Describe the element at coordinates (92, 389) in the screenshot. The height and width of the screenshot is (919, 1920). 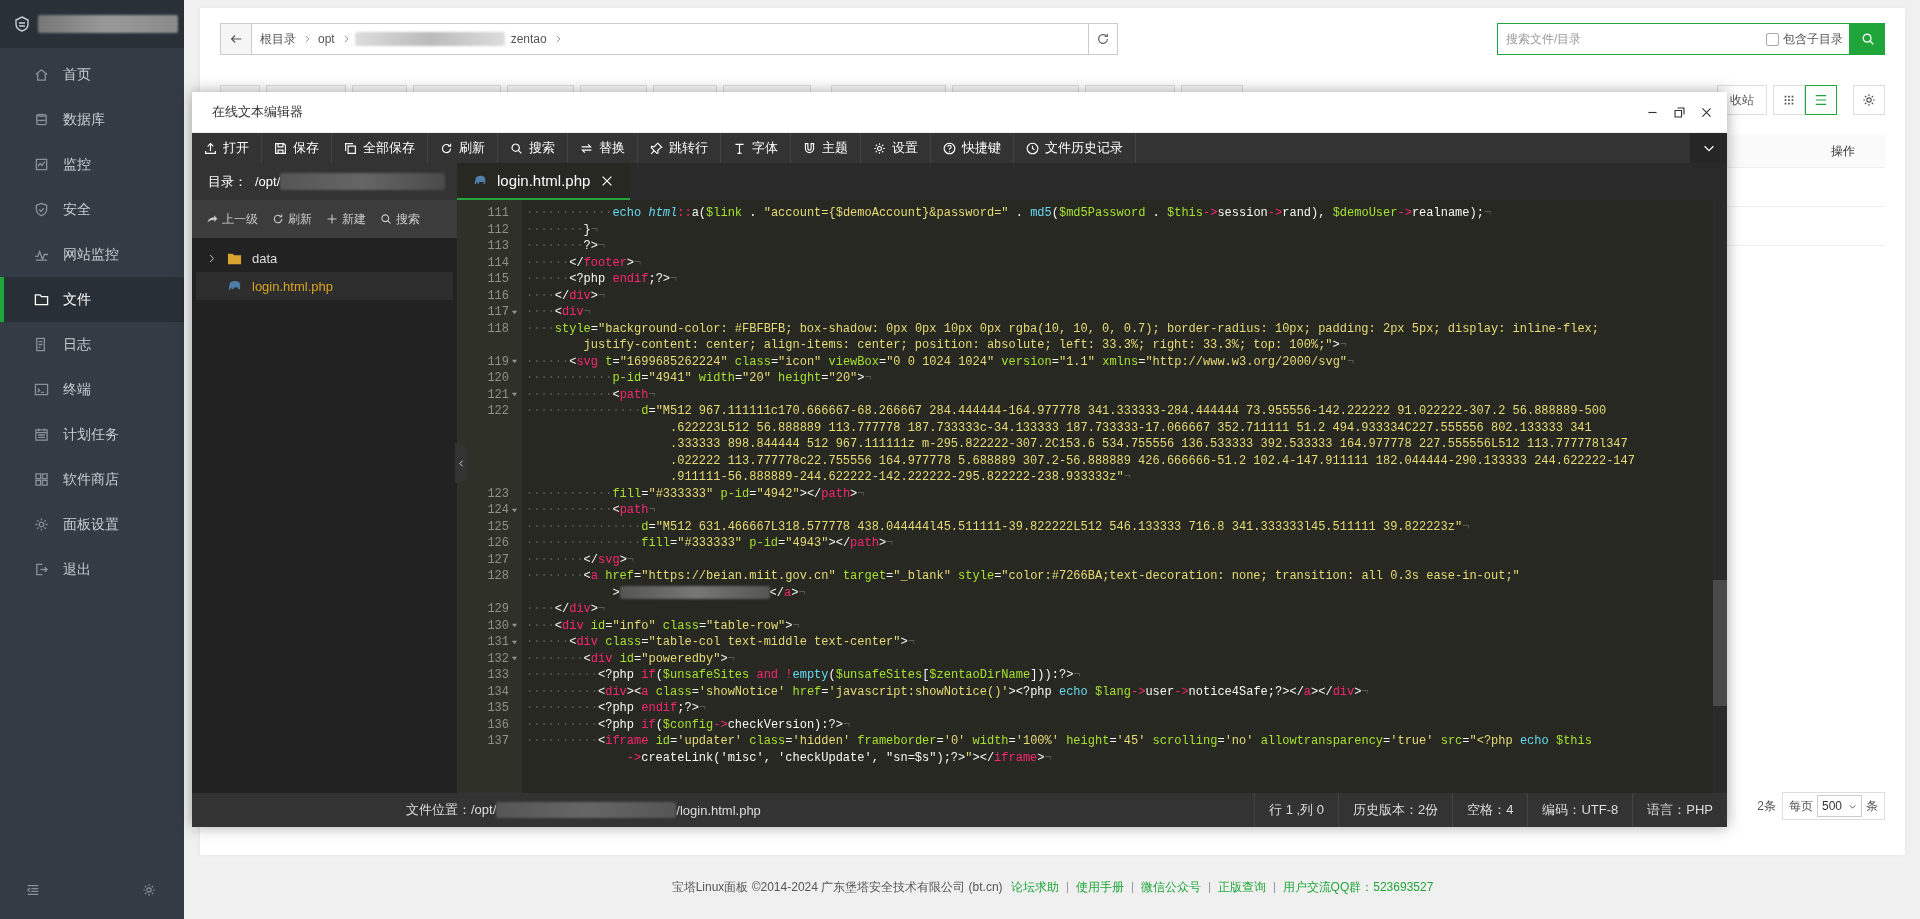
I see `sidebar-item: 终端` at that location.